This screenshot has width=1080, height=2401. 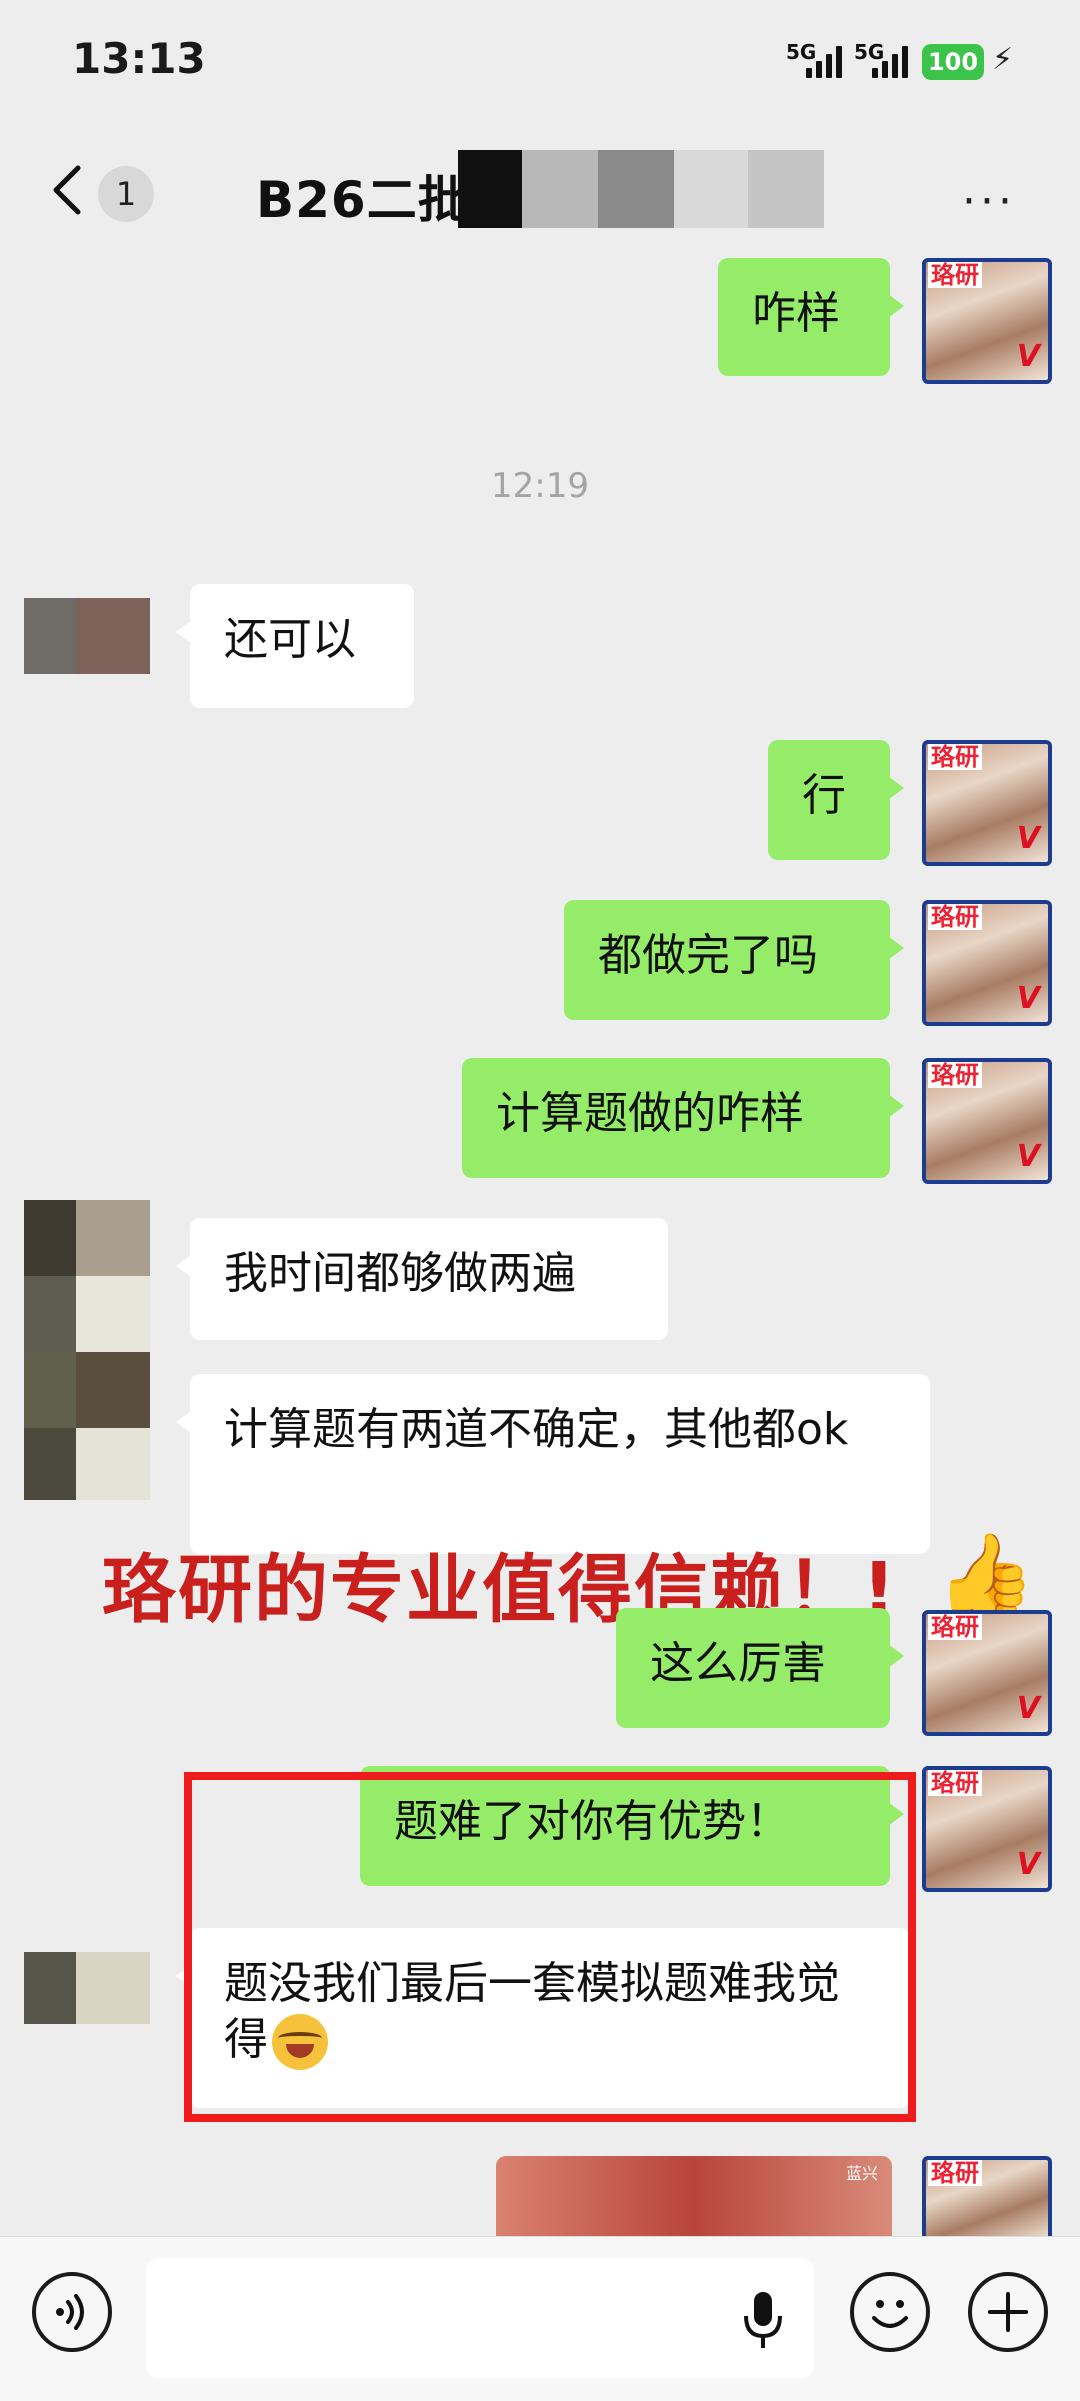 I want to click on charging-icon: ⚡, so click(x=1003, y=59).